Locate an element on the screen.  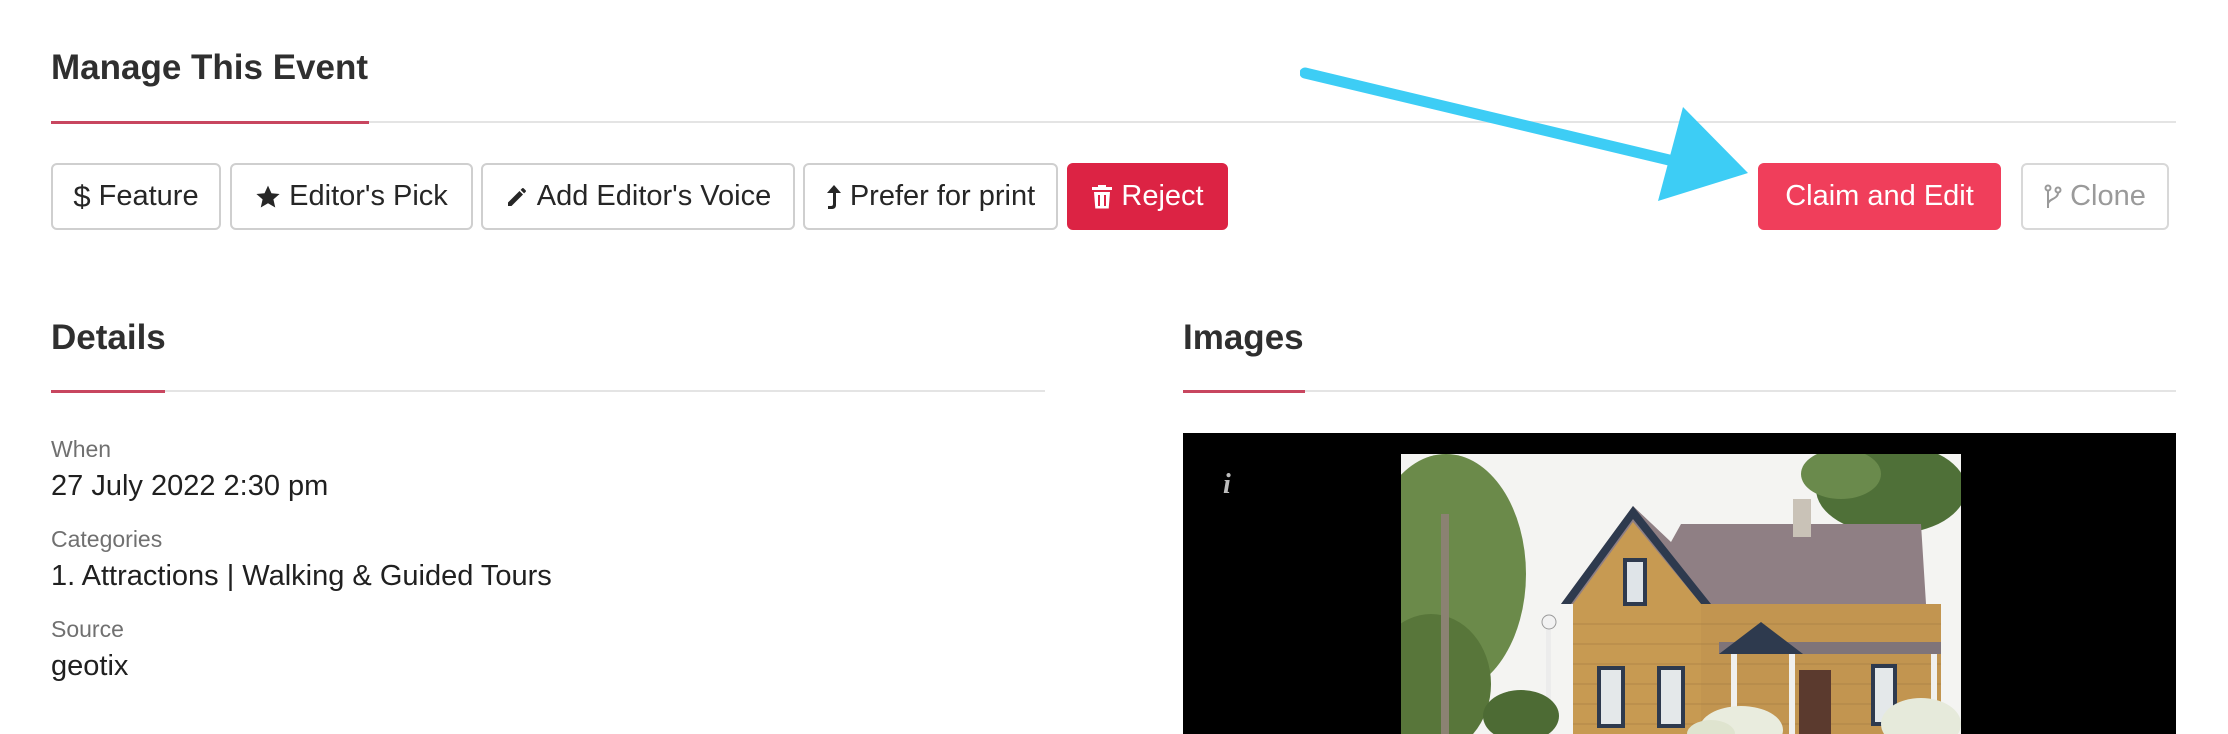
feature-button: $ Feature is located at coordinates (136, 196).